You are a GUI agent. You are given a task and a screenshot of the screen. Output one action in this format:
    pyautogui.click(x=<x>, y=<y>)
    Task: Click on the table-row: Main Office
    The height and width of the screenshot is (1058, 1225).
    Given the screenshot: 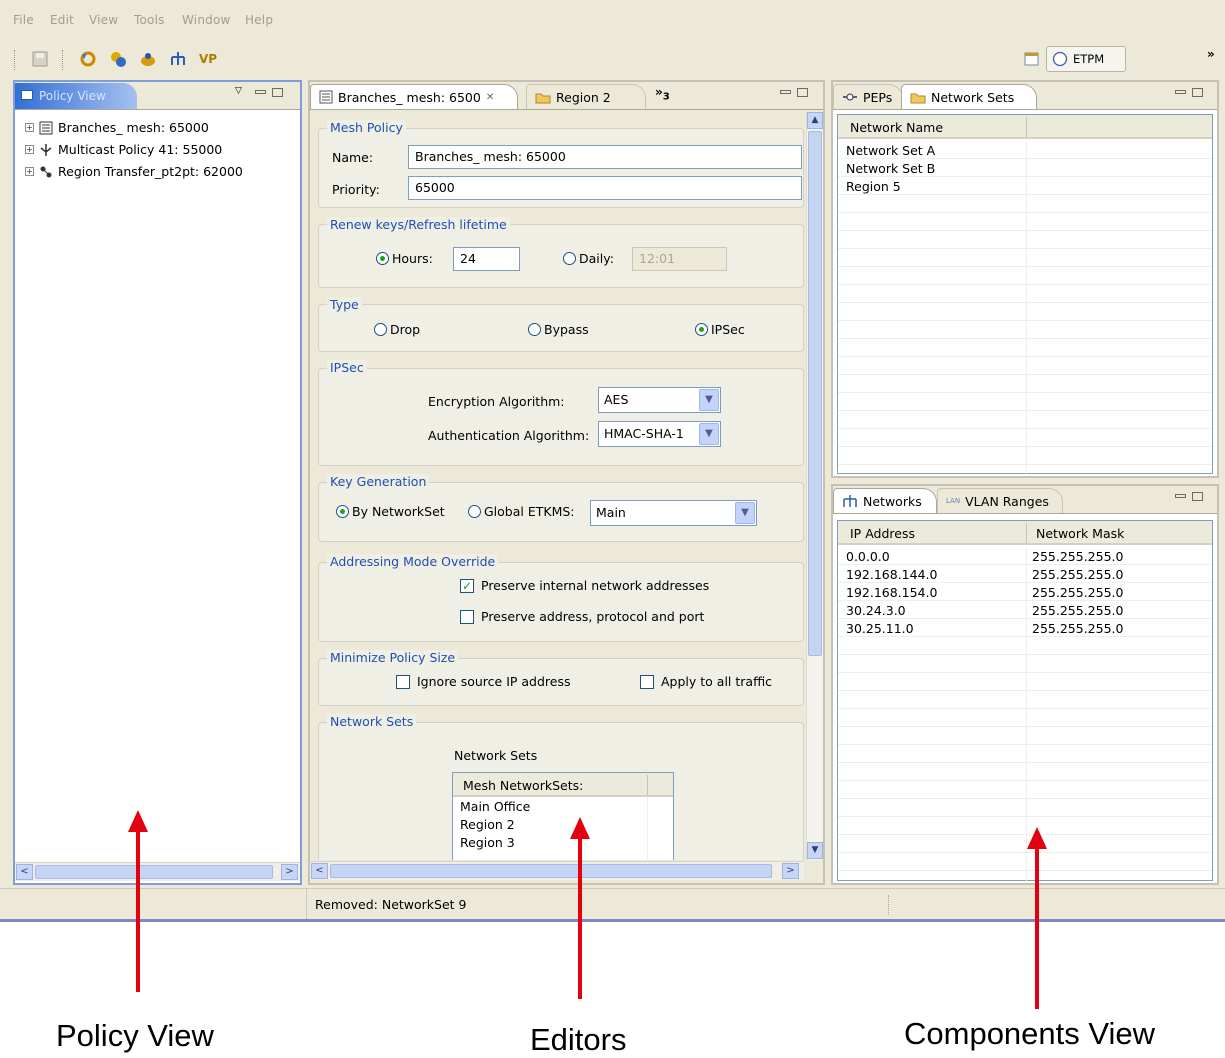 What is the action you would take?
    pyautogui.click(x=495, y=806)
    